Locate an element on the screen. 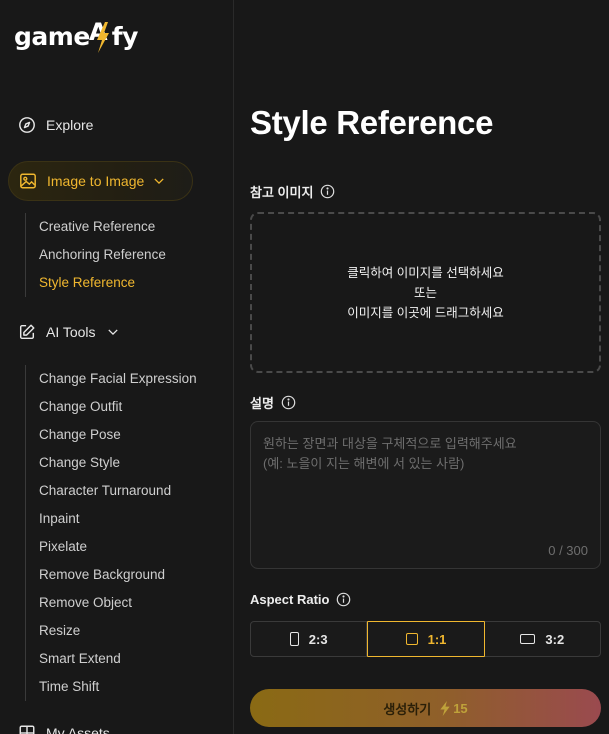 This screenshot has height=734, width=609. aspect-ratio-option-label: 3:2 is located at coordinates (555, 639).